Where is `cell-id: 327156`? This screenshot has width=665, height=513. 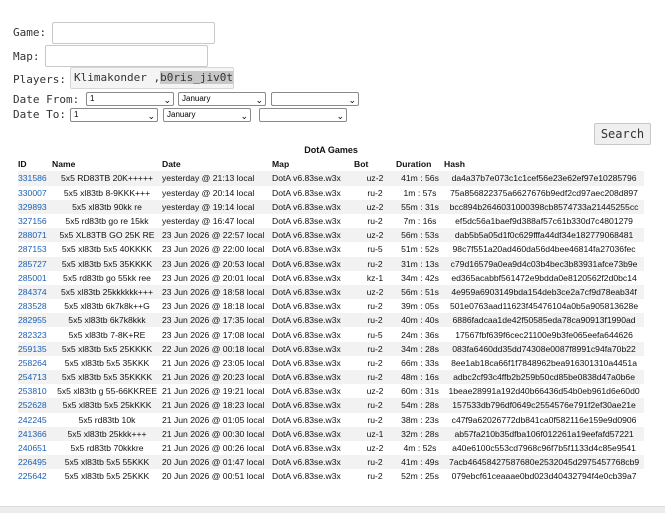
cell-id: 327156 is located at coordinates (35, 221).